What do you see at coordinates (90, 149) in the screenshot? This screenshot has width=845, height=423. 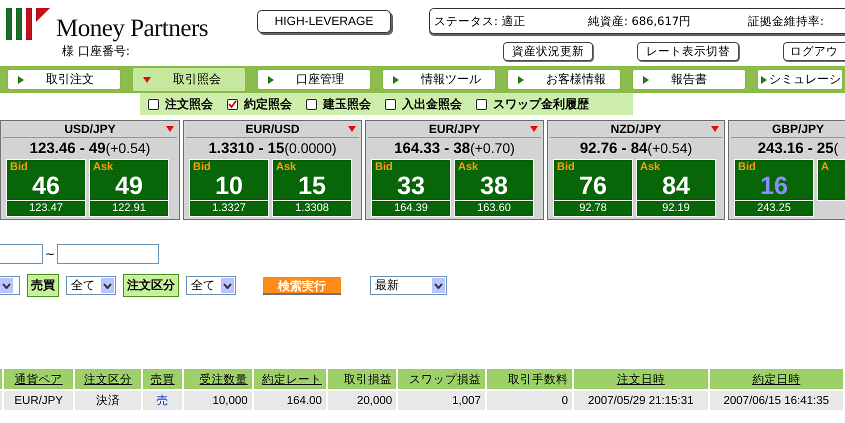 I see `quote-price: 123.46 - 49(+0.54)` at bounding box center [90, 149].